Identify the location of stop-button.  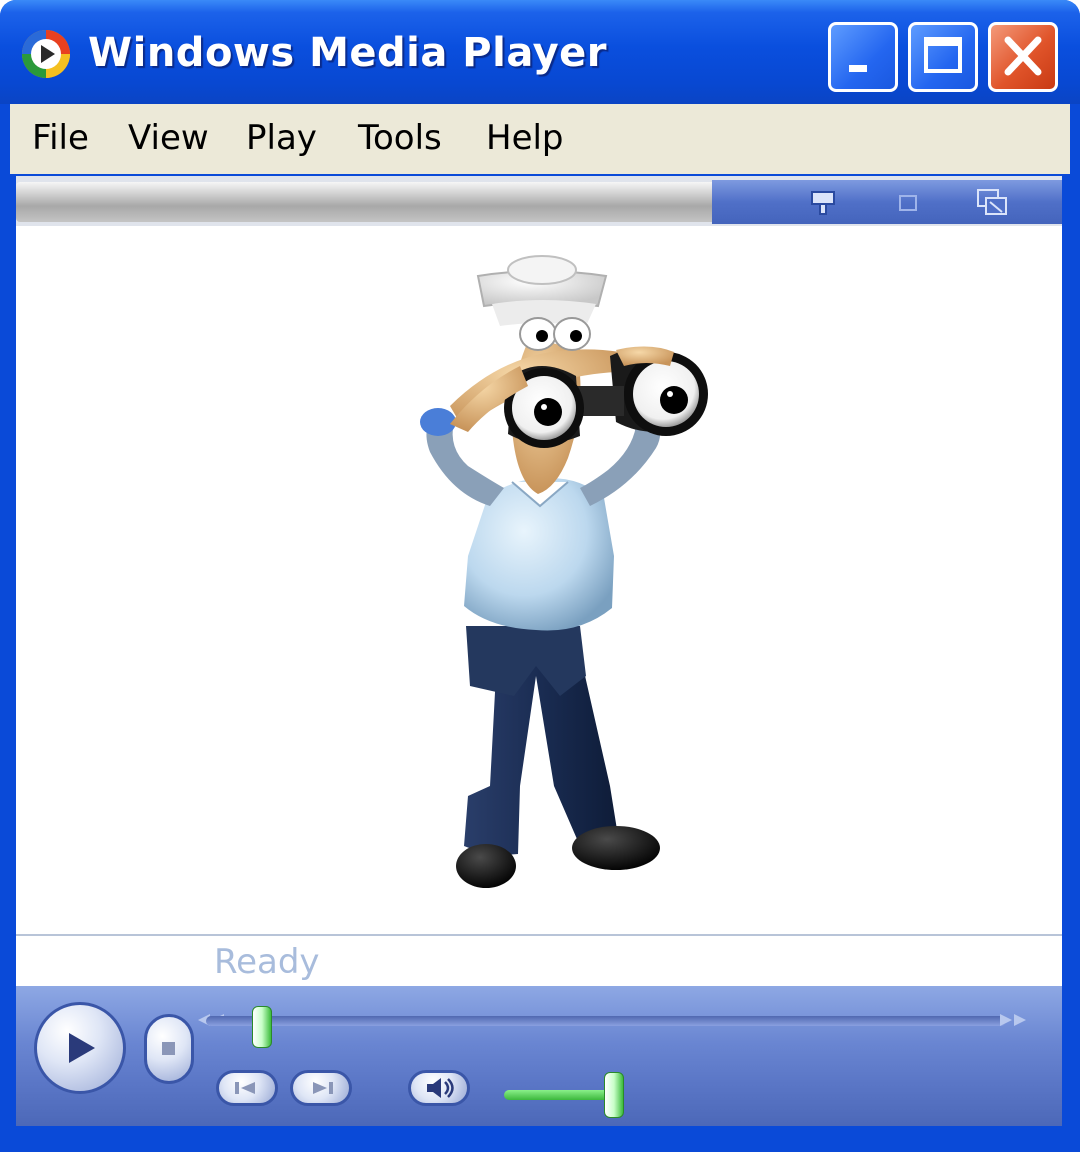
(169, 1049).